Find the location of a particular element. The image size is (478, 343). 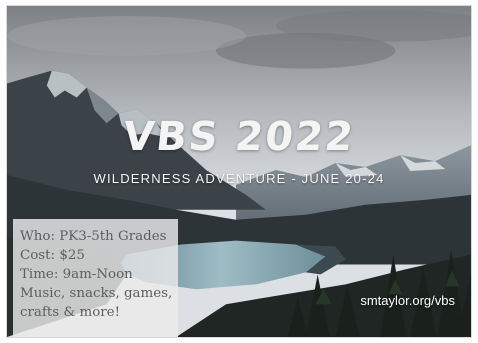

website-link: smtaylor.org/vbs is located at coordinates (407, 300).